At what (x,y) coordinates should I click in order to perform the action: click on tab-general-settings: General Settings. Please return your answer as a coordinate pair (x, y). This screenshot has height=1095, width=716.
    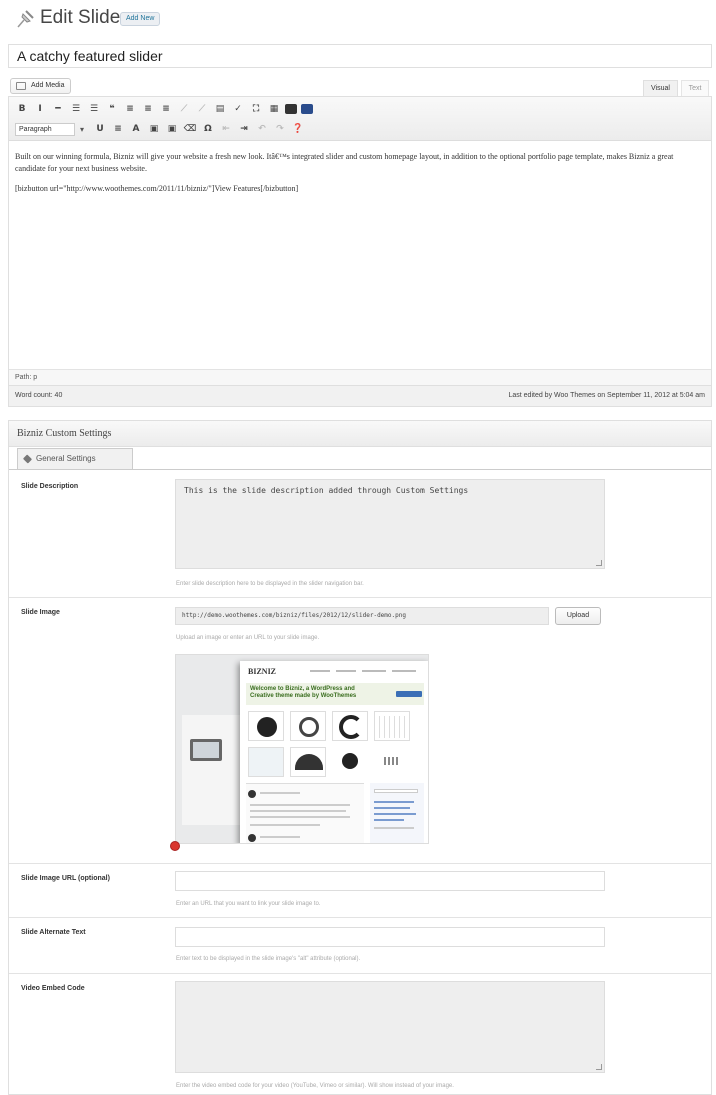
    Looking at the image, I should click on (75, 458).